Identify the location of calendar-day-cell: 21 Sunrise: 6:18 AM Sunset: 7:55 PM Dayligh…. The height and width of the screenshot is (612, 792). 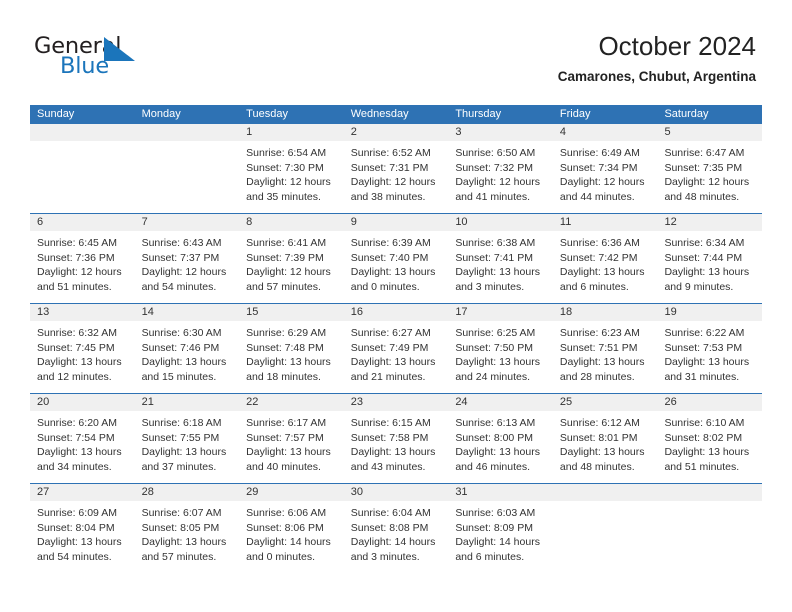
(187, 438).